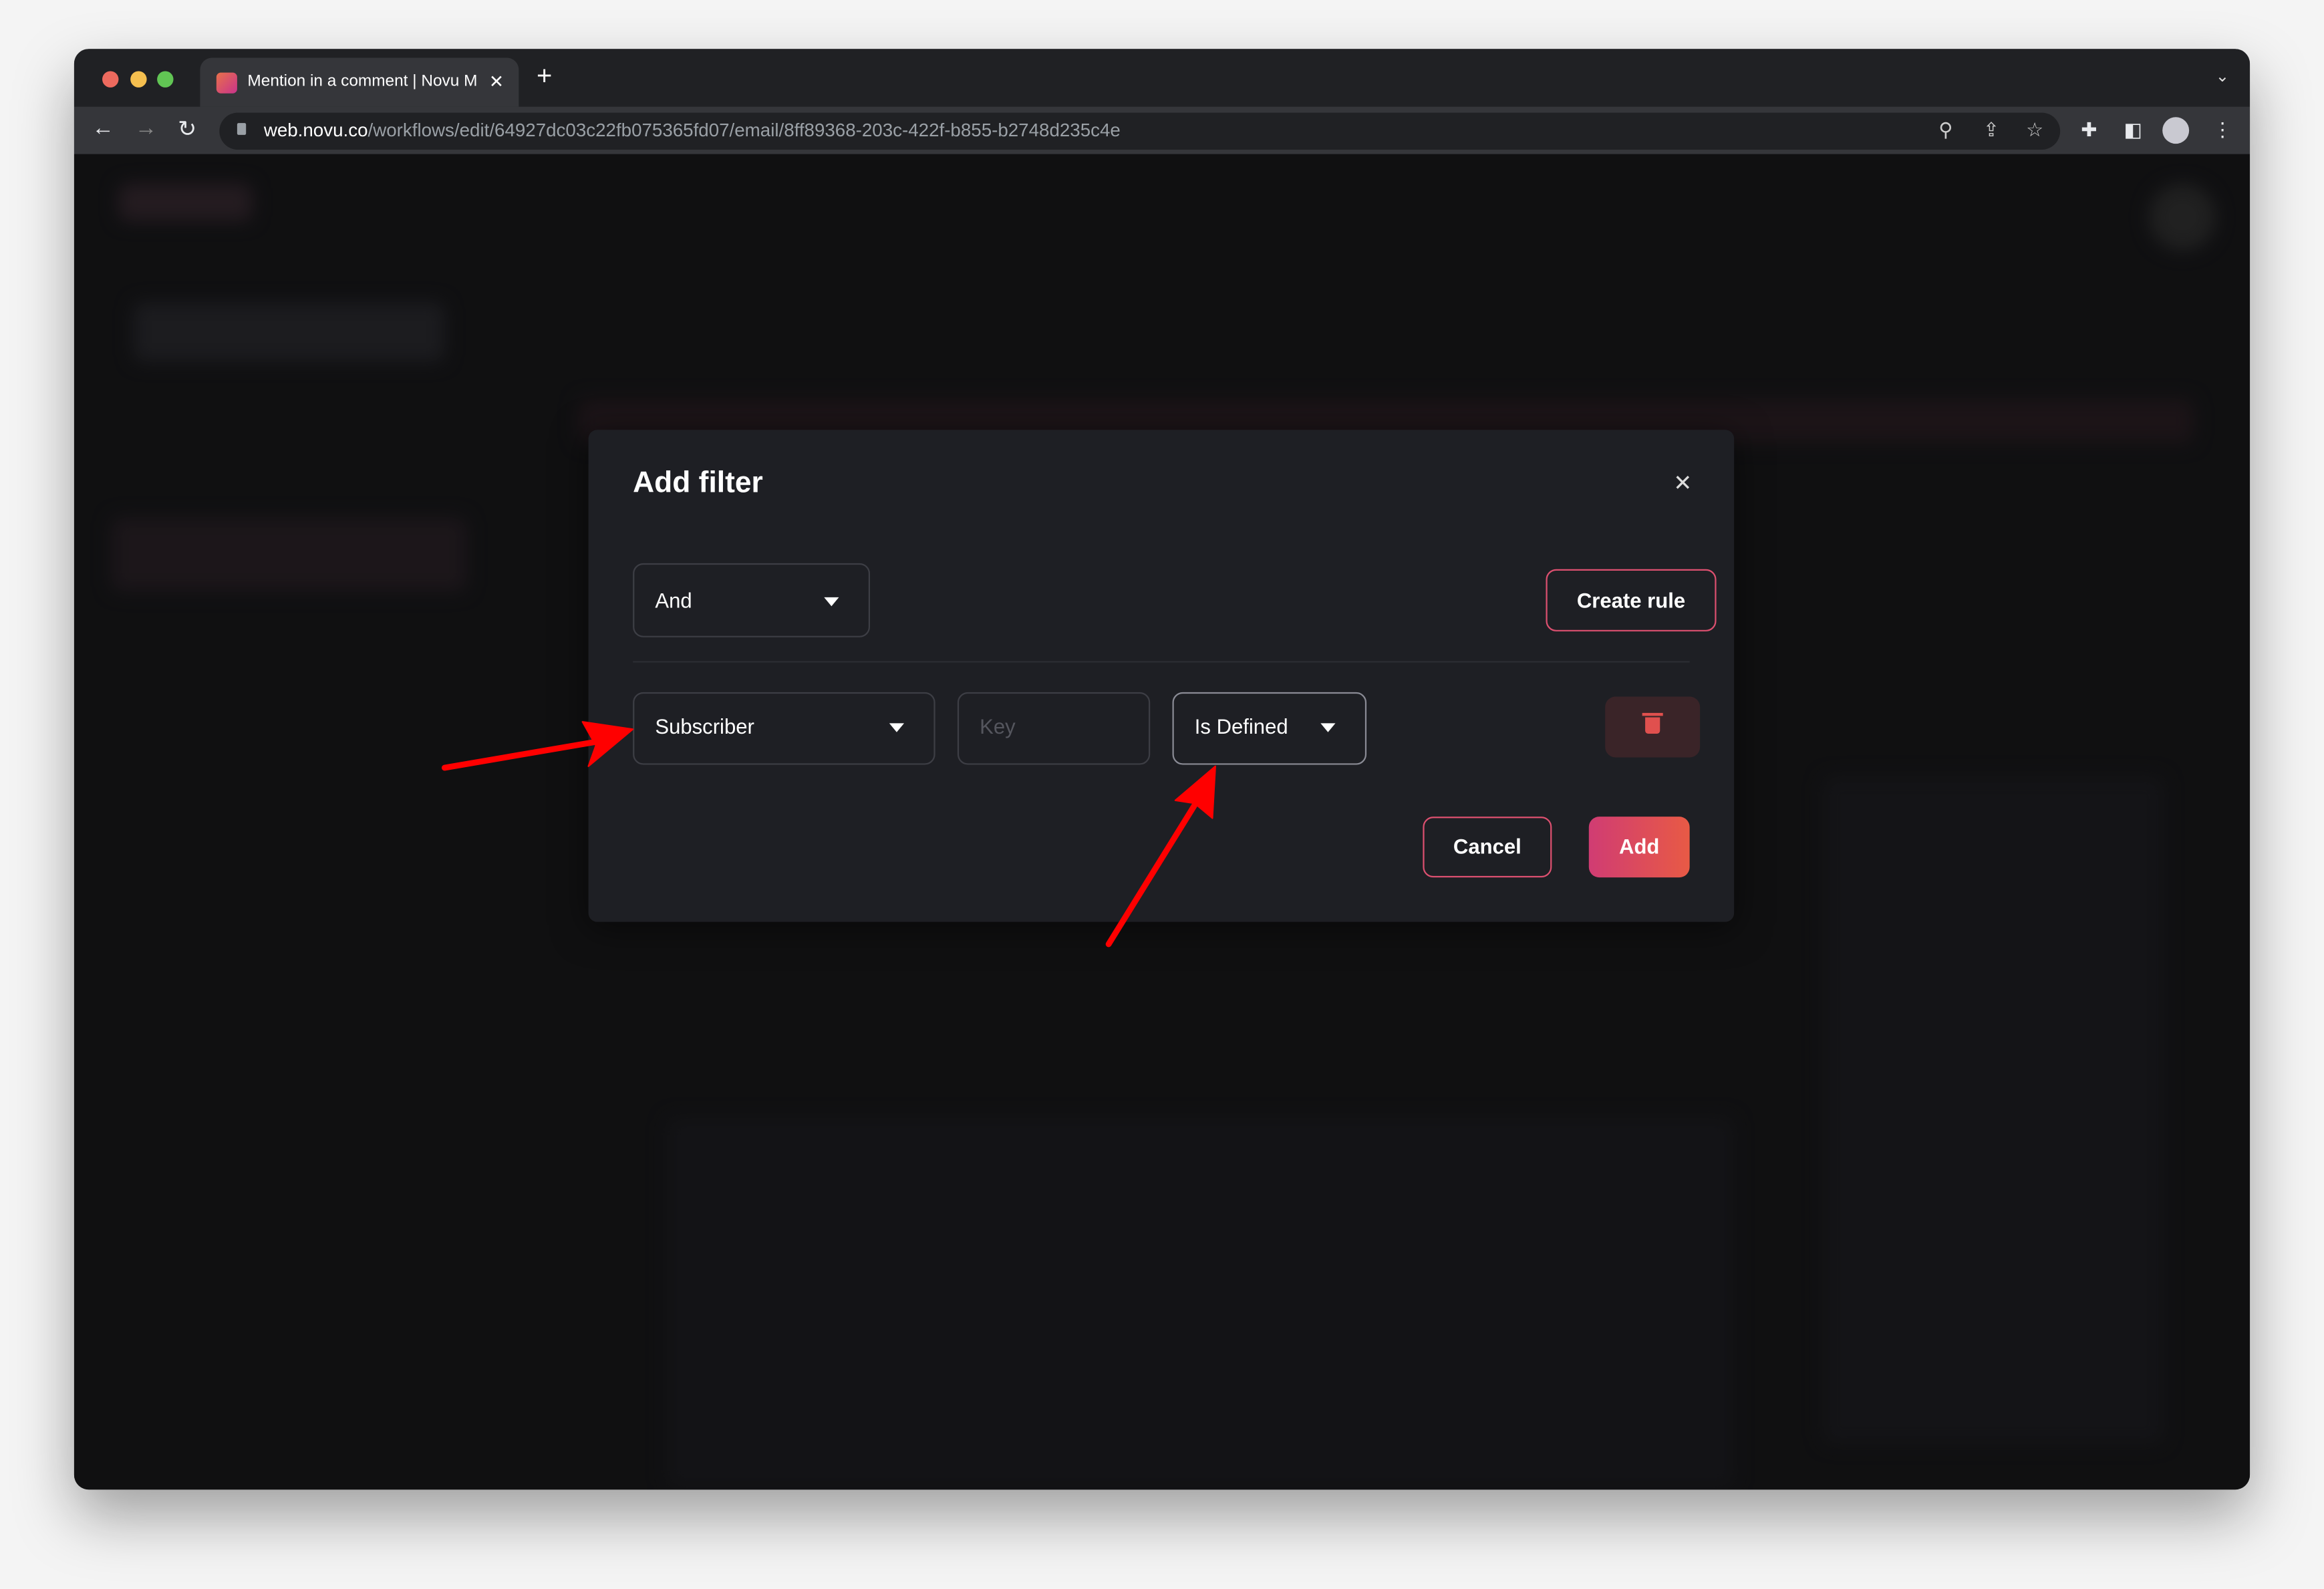 The height and width of the screenshot is (1589, 2324). I want to click on annotation-arrow-head, so click(1195, 792).